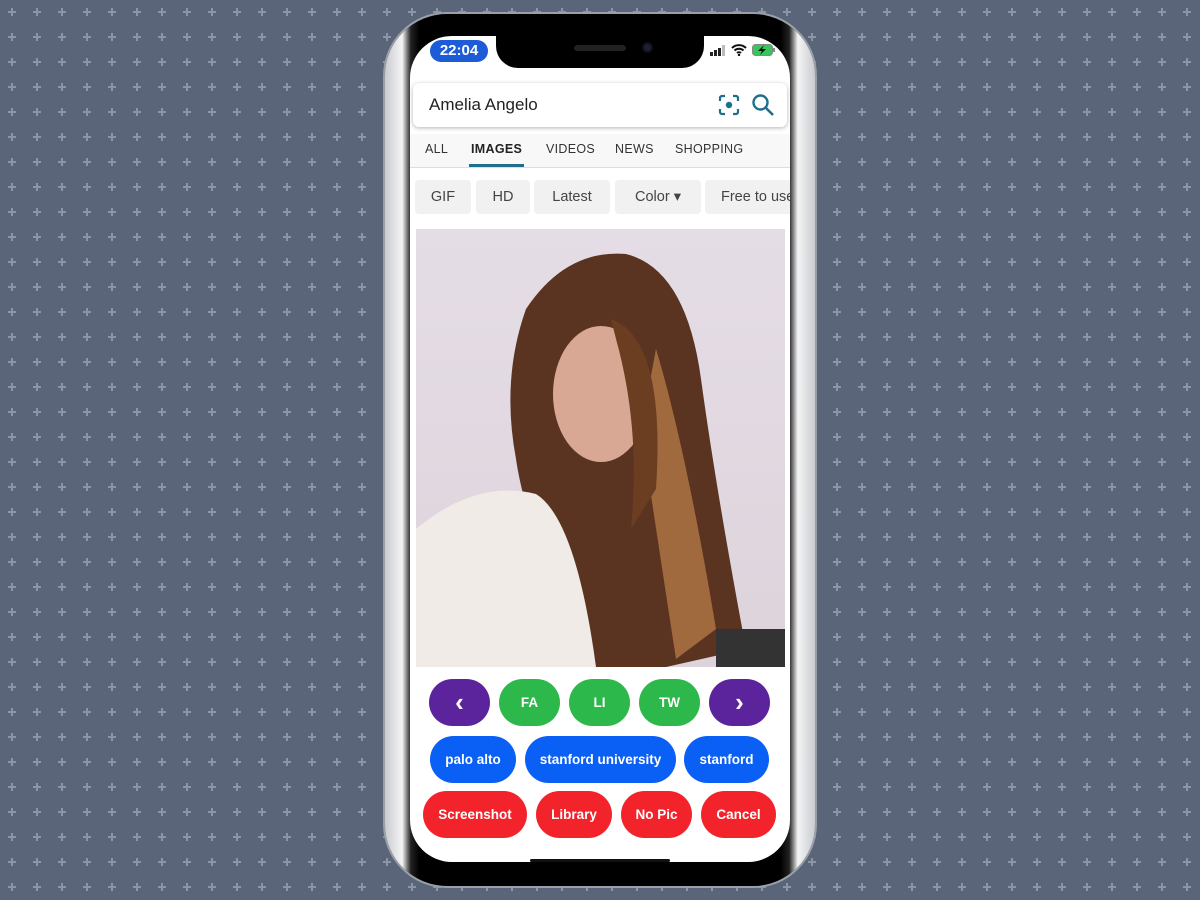 This screenshot has height=900, width=1200. What do you see at coordinates (529, 702) in the screenshot?
I see `facebook-button: FA` at bounding box center [529, 702].